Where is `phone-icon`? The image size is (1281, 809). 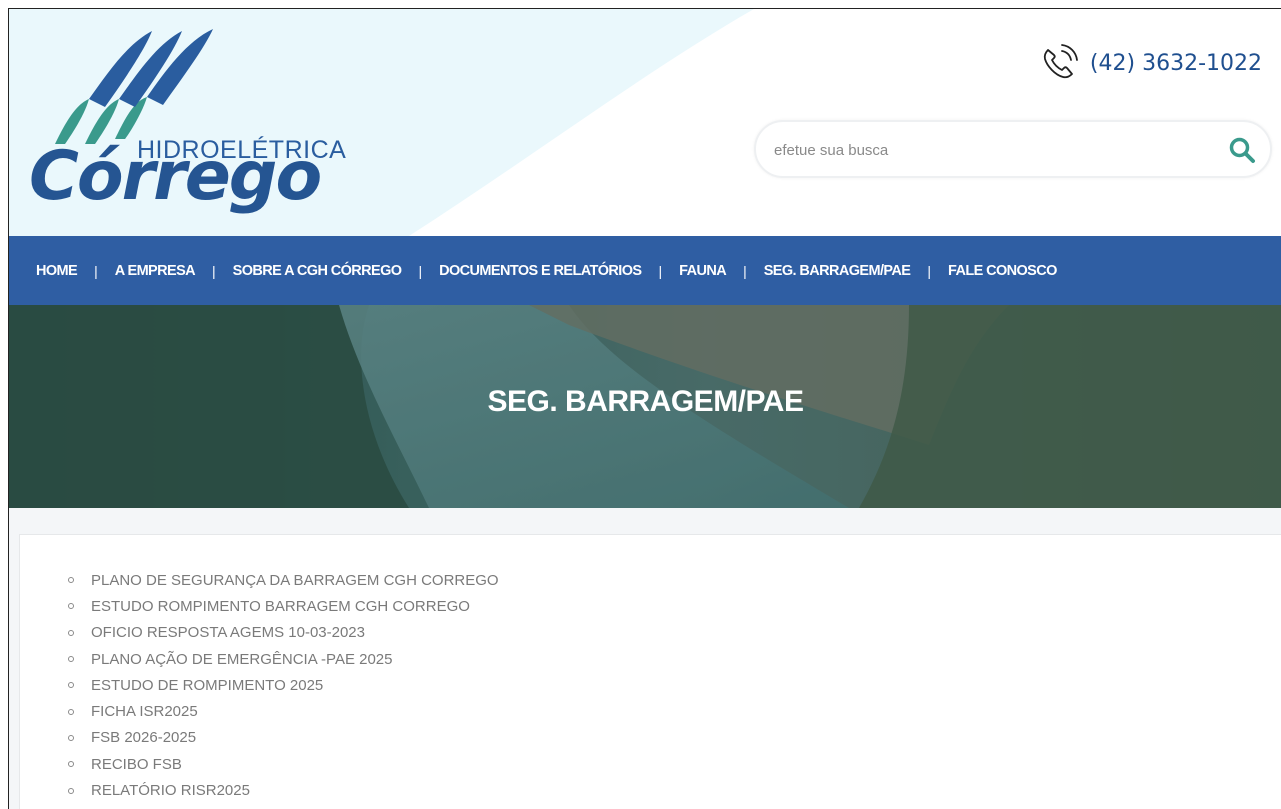
phone-icon is located at coordinates (1060, 61).